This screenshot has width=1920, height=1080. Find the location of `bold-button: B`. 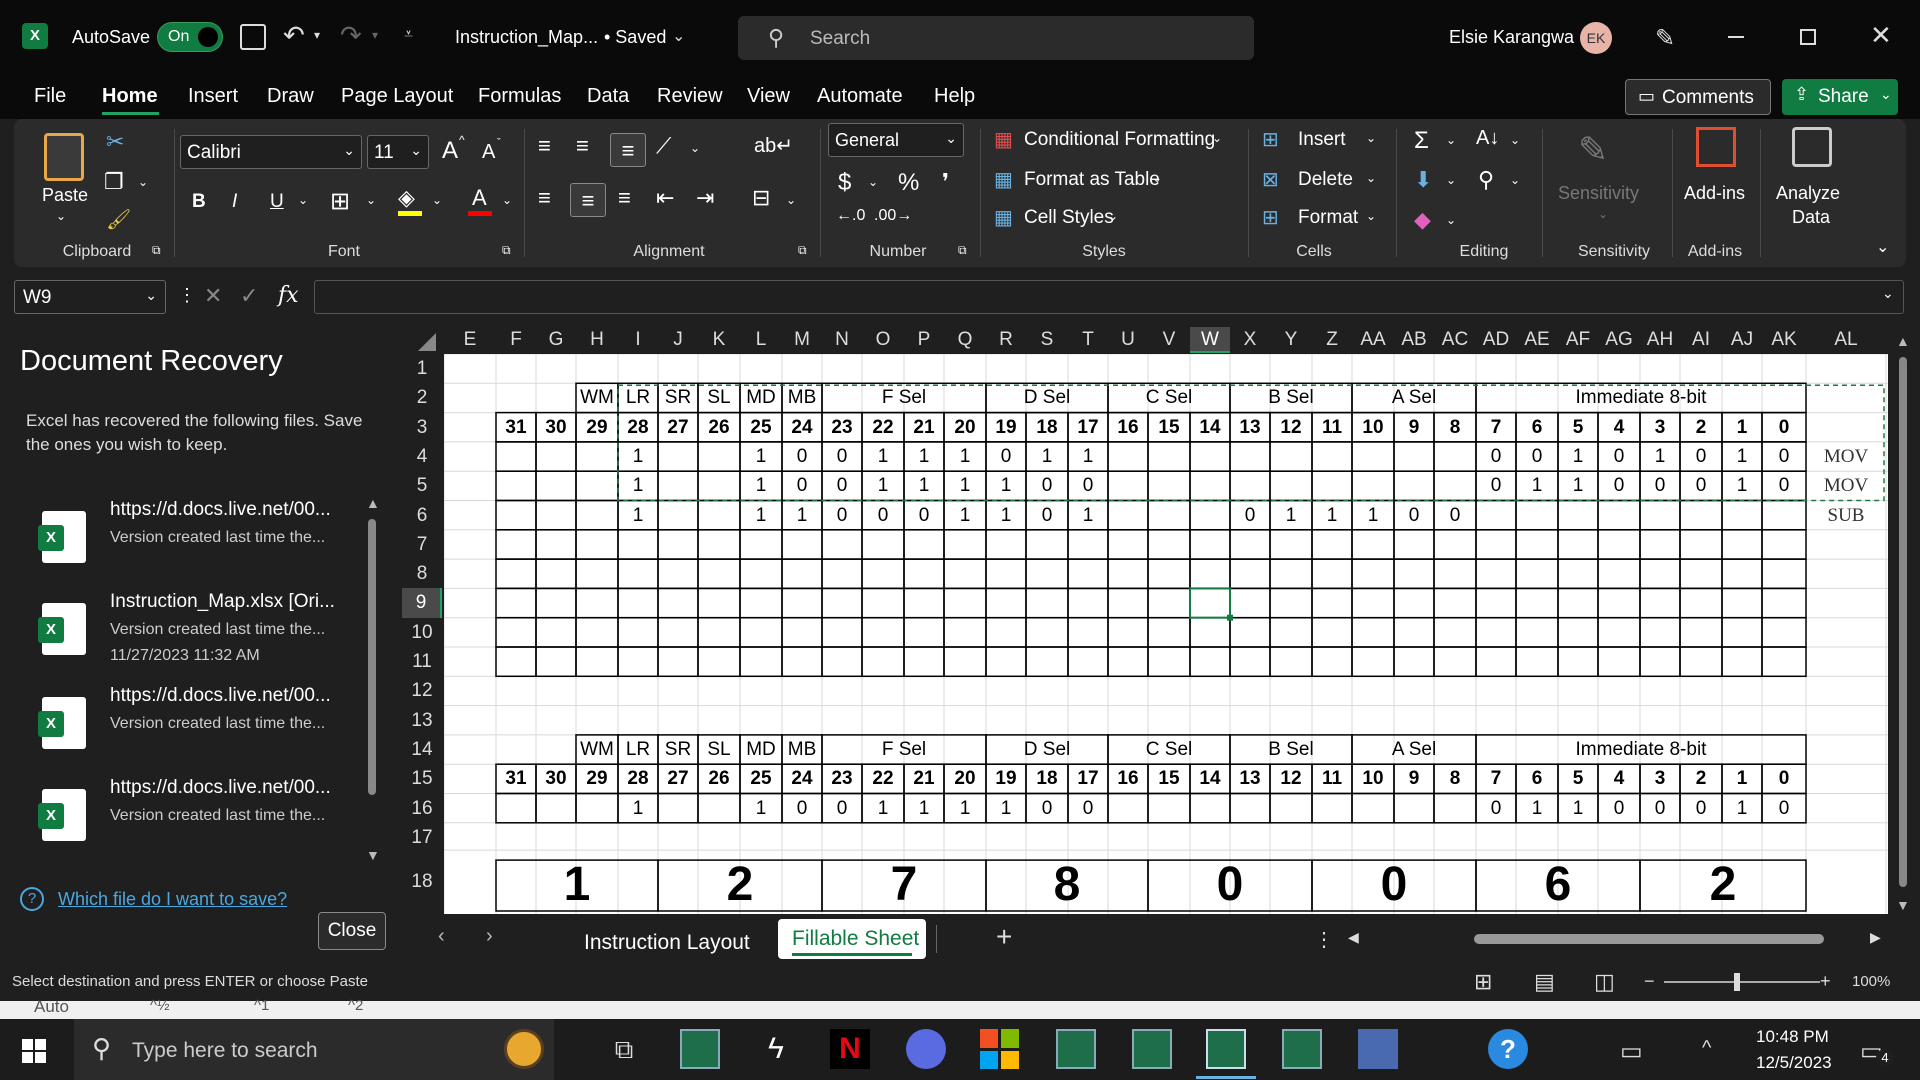

bold-button: B is located at coordinates (199, 202).